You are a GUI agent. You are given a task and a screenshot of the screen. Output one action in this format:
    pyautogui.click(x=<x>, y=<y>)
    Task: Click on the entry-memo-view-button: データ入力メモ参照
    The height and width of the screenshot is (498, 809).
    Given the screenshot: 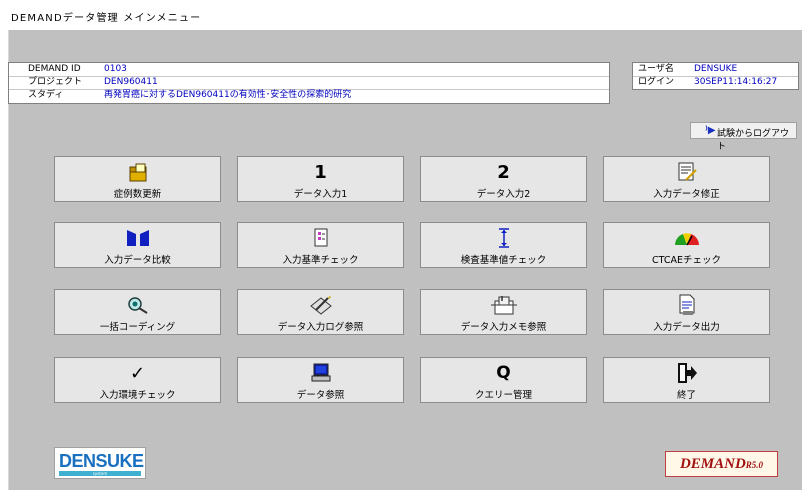 What is the action you would take?
    pyautogui.click(x=503, y=312)
    